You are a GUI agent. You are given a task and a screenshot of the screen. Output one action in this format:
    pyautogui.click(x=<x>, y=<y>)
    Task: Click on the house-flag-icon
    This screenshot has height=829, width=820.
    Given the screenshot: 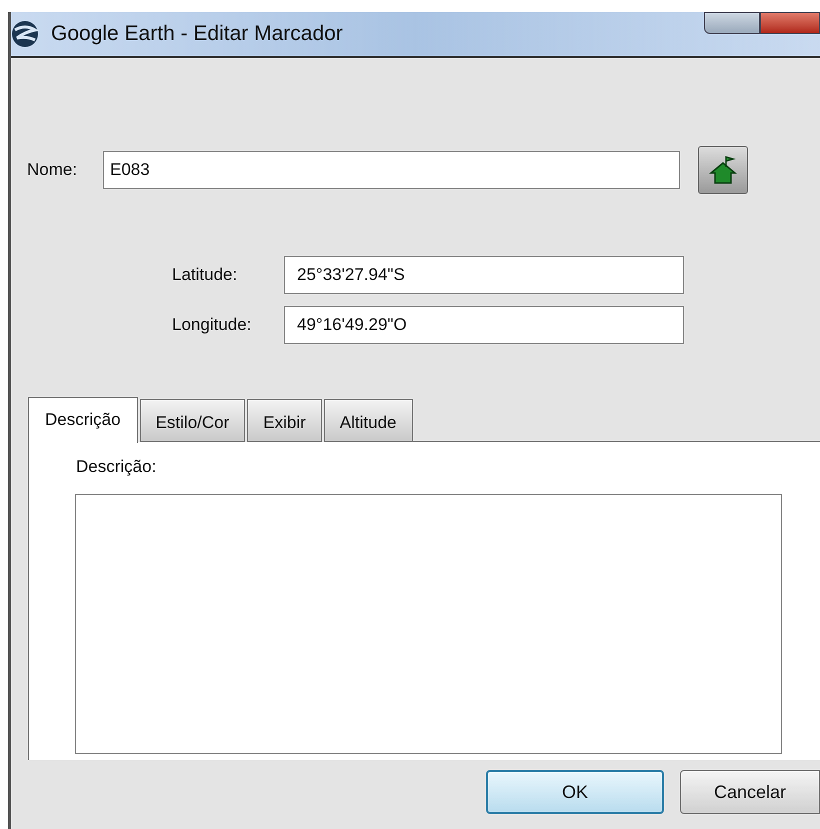 What is the action you would take?
    pyautogui.click(x=723, y=170)
    